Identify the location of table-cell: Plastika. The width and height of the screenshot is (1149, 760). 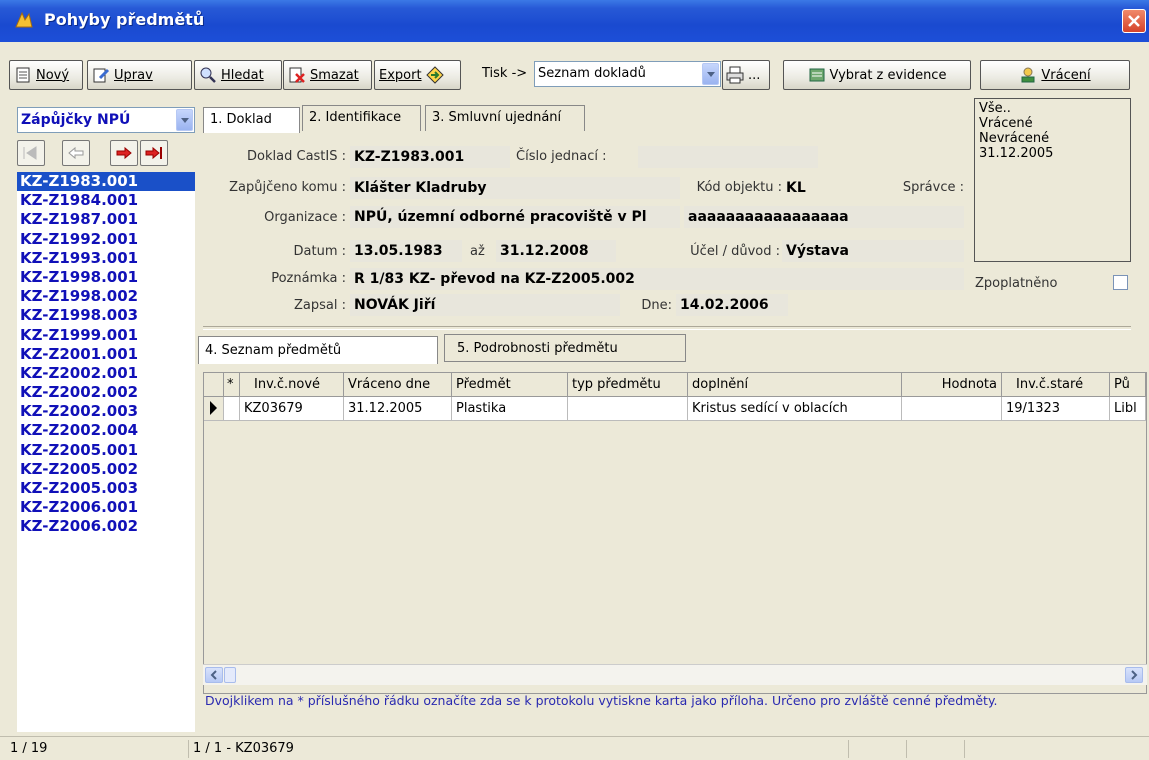
(510, 409).